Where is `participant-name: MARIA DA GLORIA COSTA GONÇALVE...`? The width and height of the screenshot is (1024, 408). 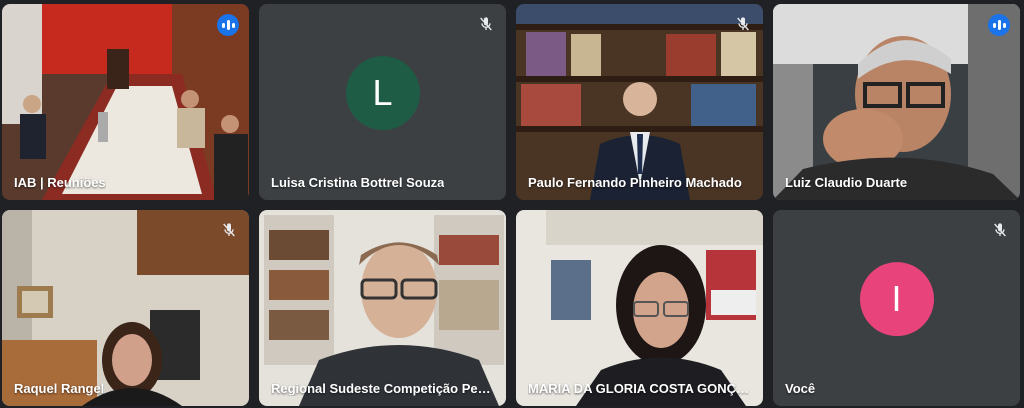
participant-name: MARIA DA GLORIA COSTA GONÇALVE... is located at coordinates (639, 388).